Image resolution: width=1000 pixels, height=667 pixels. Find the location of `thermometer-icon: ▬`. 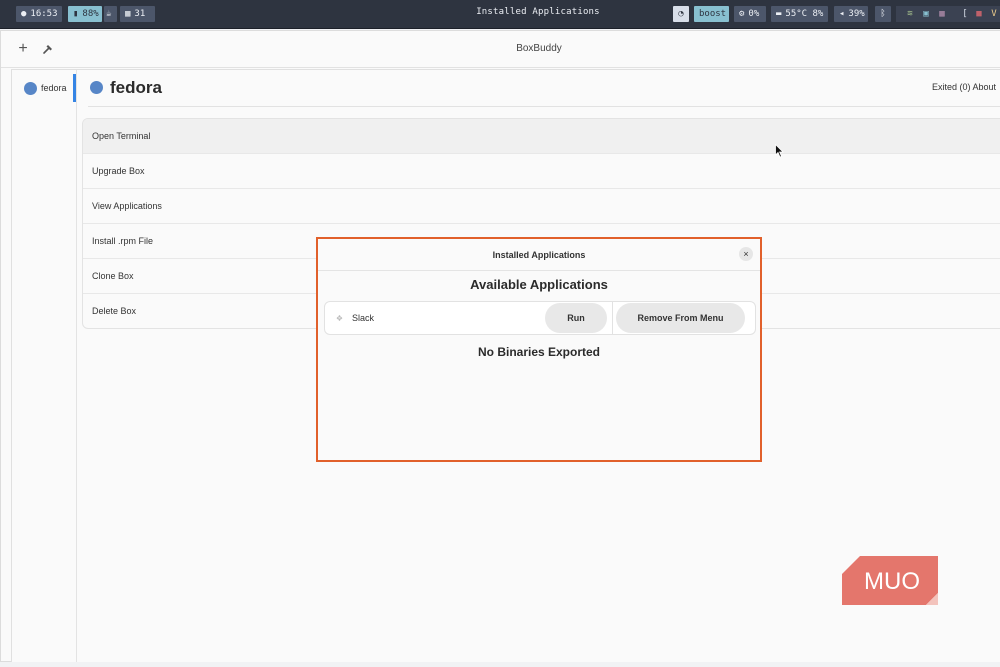

thermometer-icon: ▬ is located at coordinates (779, 14).